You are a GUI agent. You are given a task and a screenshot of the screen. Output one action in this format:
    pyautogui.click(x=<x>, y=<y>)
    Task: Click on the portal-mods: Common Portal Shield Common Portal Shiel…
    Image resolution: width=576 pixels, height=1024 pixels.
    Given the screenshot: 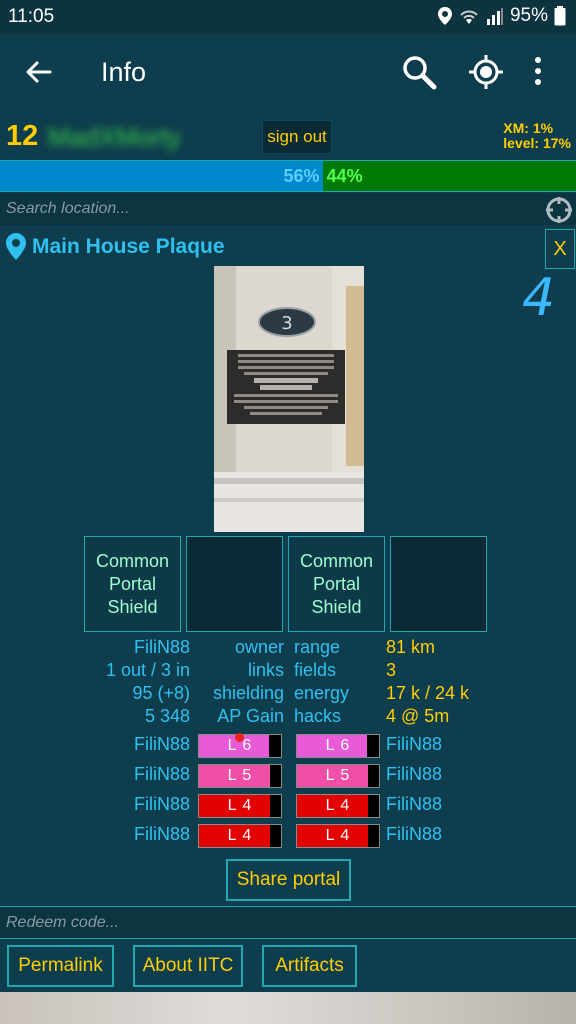 What is the action you would take?
    pyautogui.click(x=286, y=584)
    